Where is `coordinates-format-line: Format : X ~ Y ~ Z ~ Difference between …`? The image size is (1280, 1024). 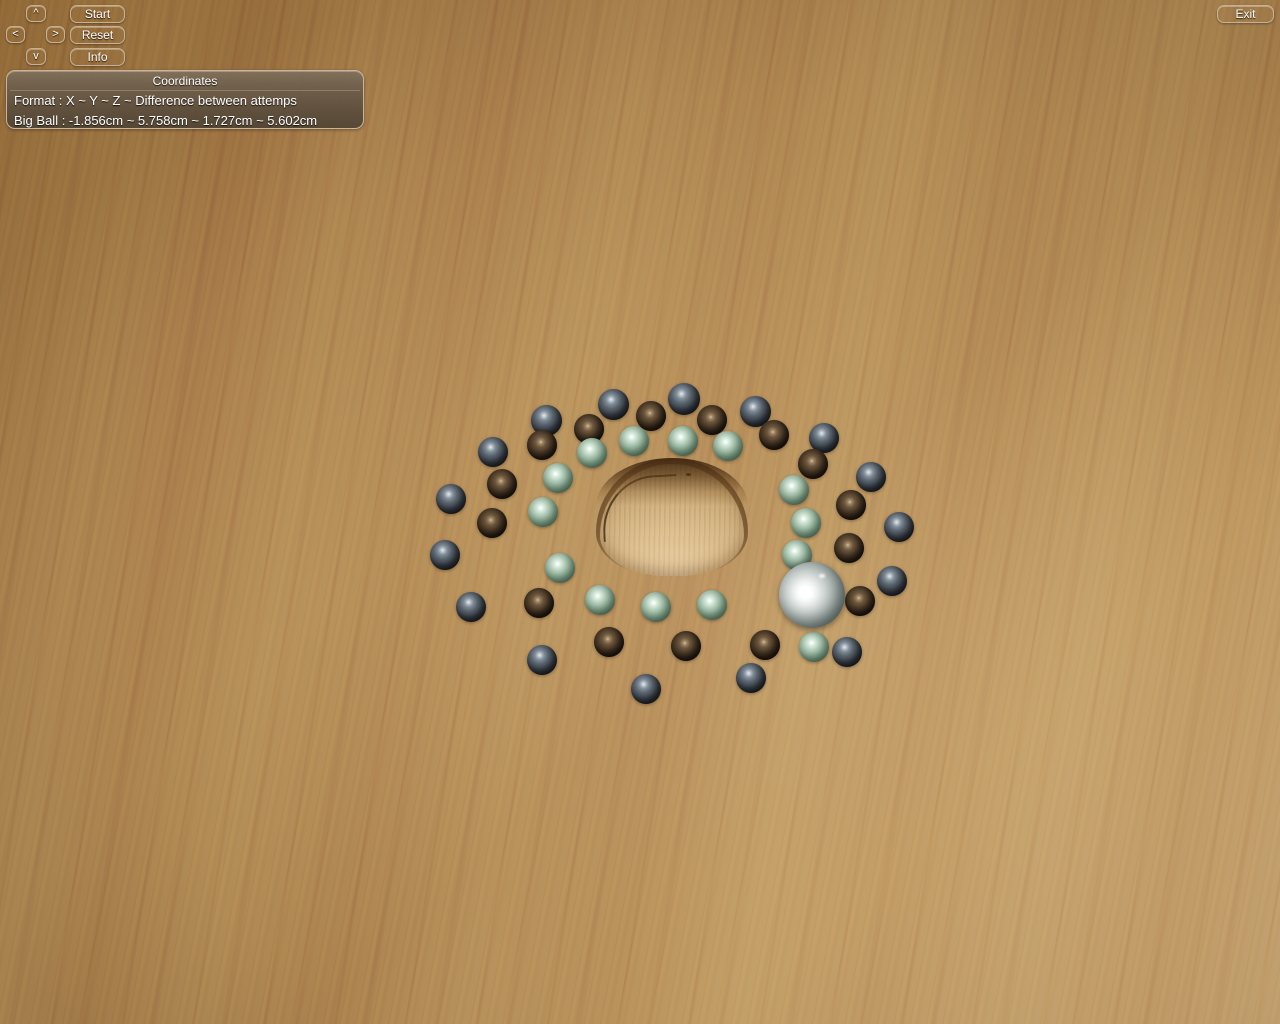
coordinates-format-line: Format : X ~ Y ~ Z ~ Difference between … is located at coordinates (155, 100).